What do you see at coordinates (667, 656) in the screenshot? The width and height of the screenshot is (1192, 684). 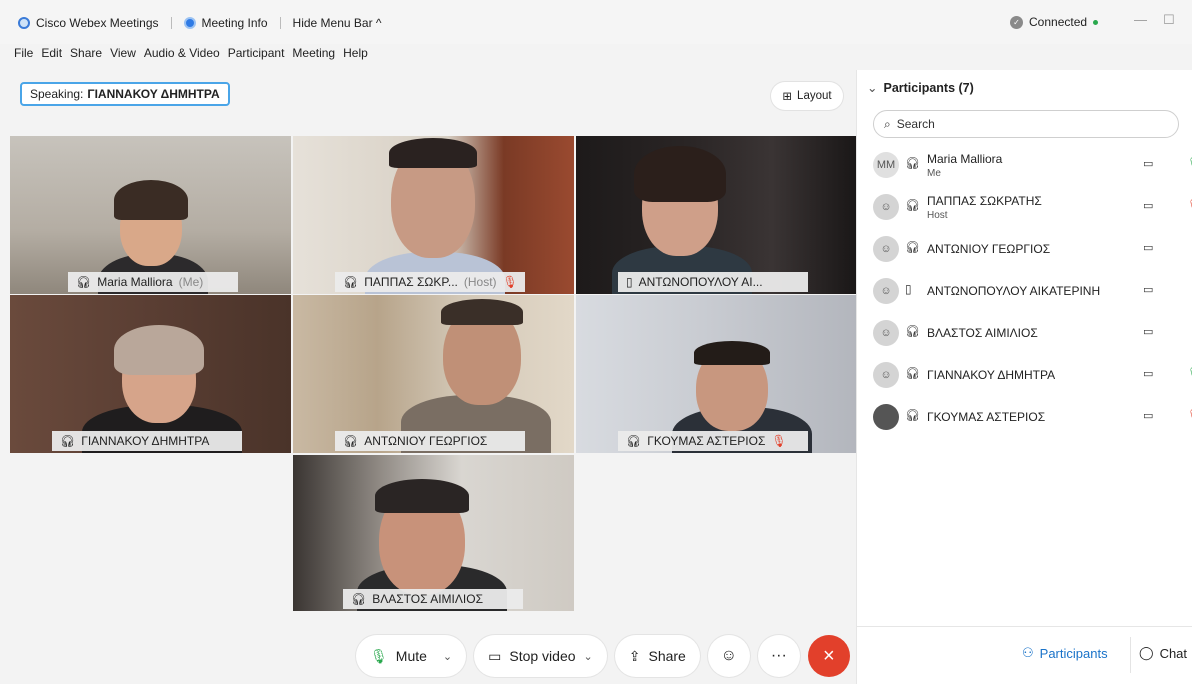 I see `share-label: Share` at bounding box center [667, 656].